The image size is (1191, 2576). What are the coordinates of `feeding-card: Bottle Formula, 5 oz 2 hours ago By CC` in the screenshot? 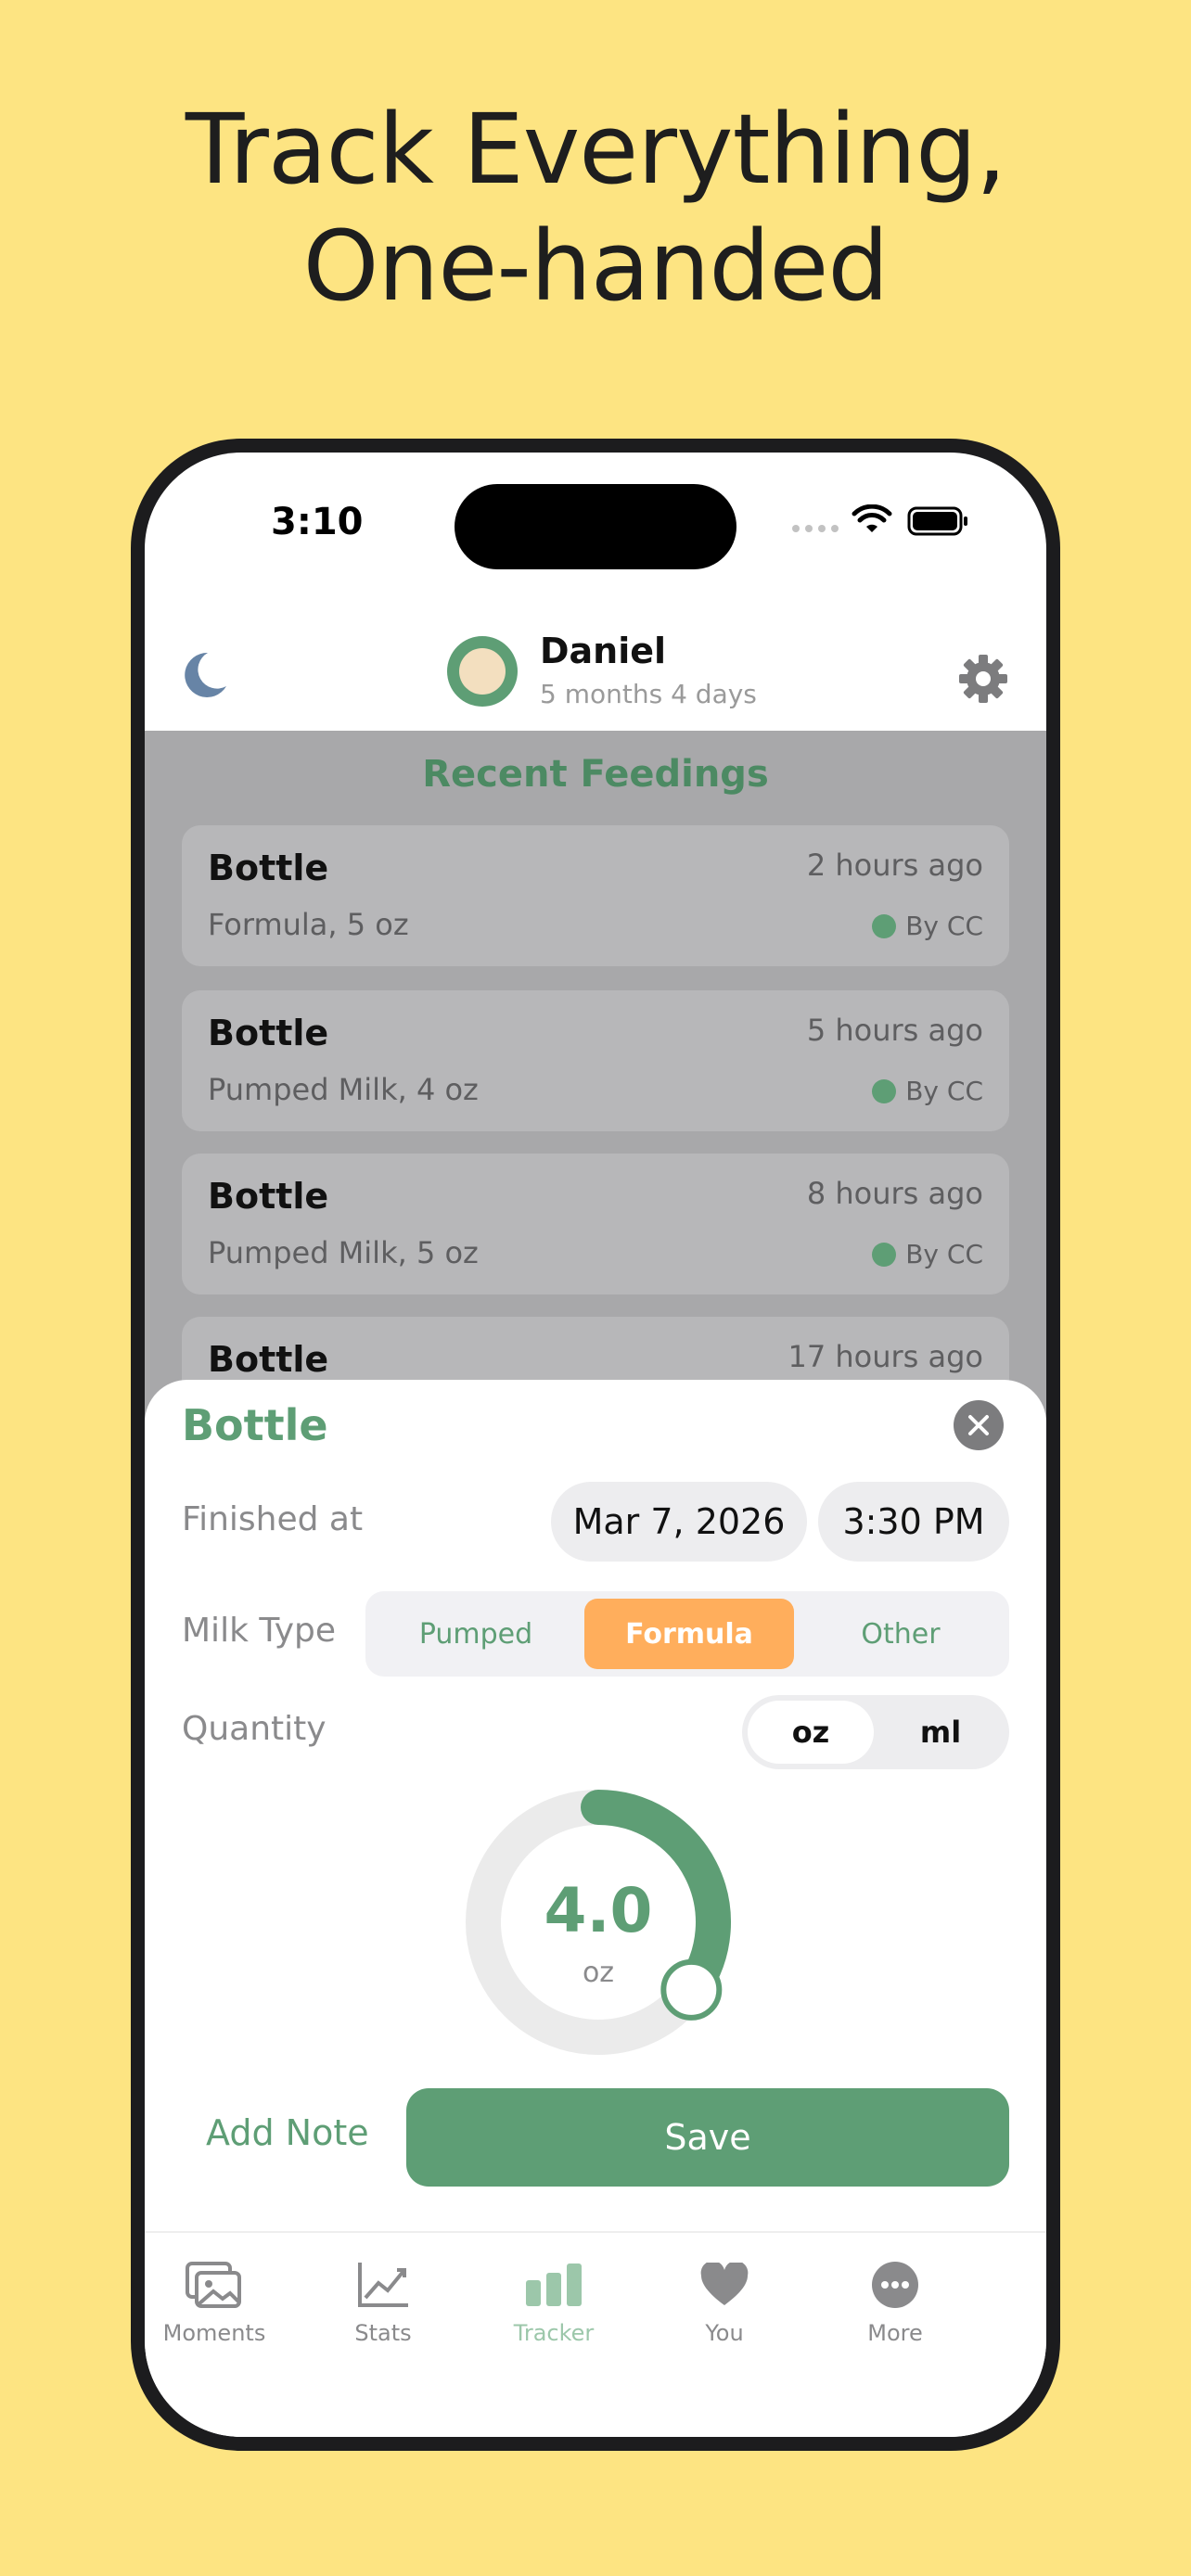 It's located at (595, 896).